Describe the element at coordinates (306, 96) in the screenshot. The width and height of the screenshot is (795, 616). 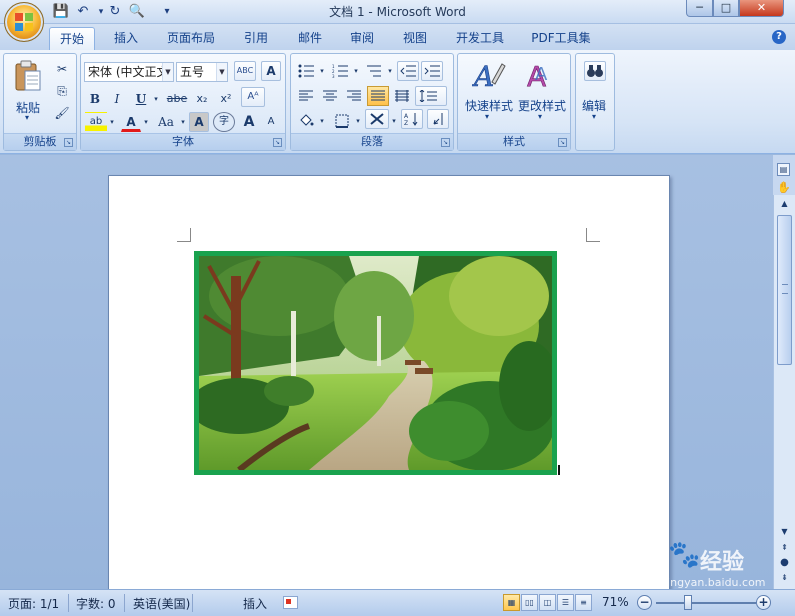
I see `align-left-button` at that location.